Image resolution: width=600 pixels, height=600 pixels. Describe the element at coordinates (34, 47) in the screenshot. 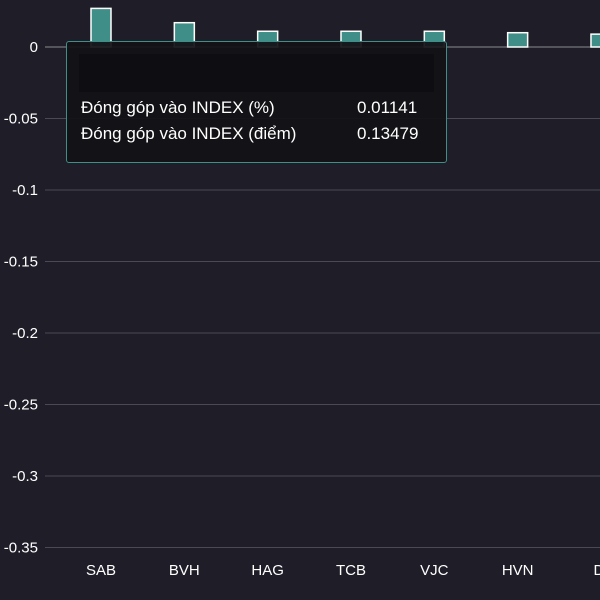

I see `y-tick-label: 0` at that location.